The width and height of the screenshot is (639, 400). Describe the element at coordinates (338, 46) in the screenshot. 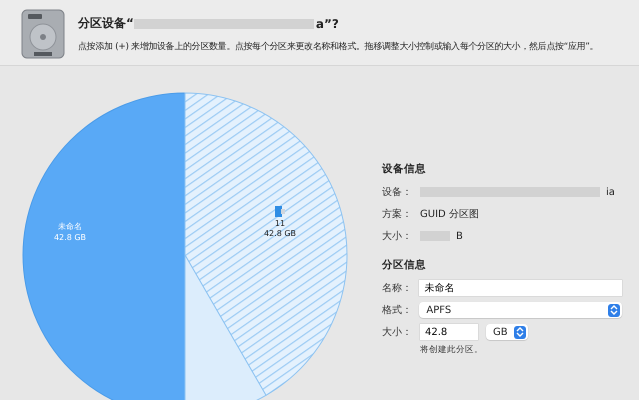

I see `dialog-description: 点按添加 (+) 来增加设备上的分区数量。点按每个分区来更改名称和格式。拖移调整大小控制或输入每个分区的大小，然后点按“应用”。` at that location.